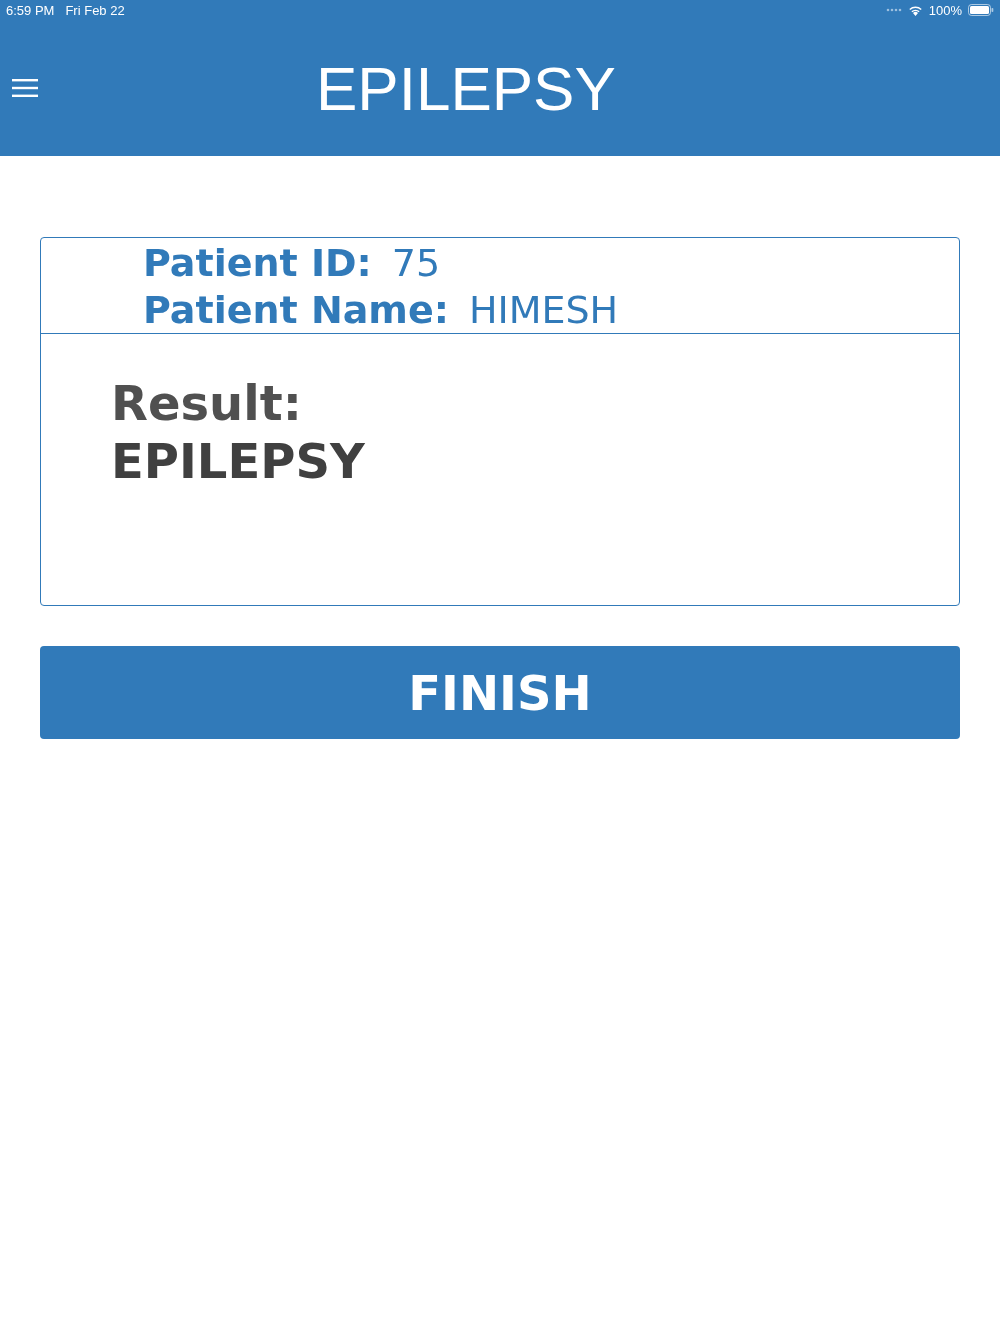  Describe the element at coordinates (296, 310) in the screenshot. I see `patient-name-label: Patient Name:` at that location.